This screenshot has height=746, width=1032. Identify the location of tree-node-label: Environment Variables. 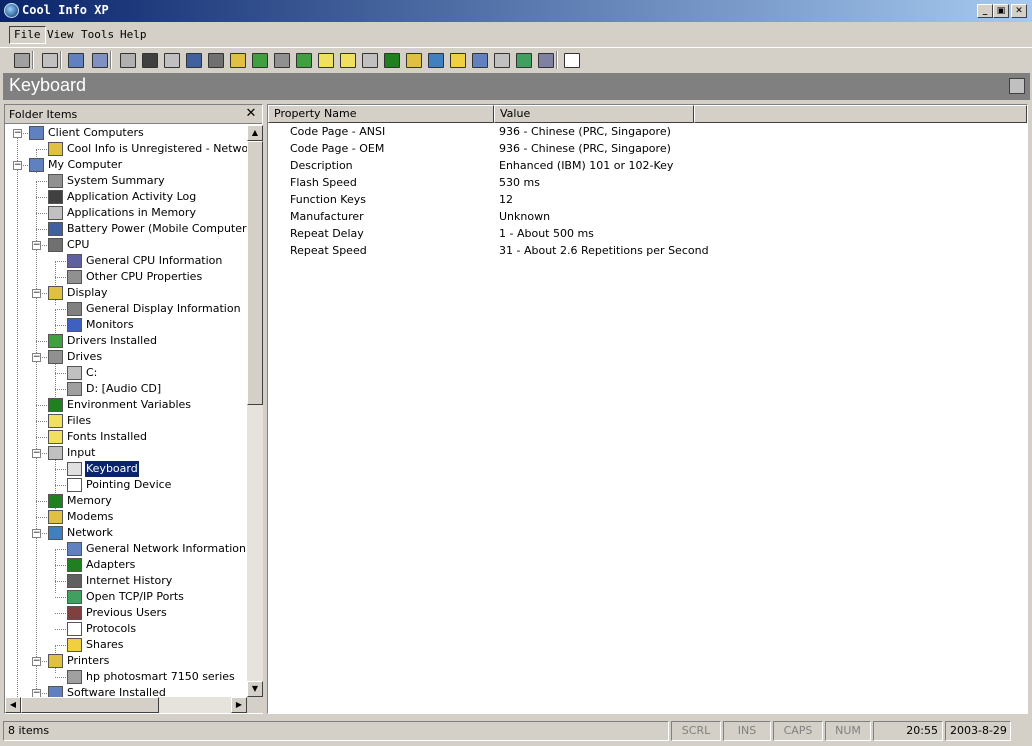
(129, 405).